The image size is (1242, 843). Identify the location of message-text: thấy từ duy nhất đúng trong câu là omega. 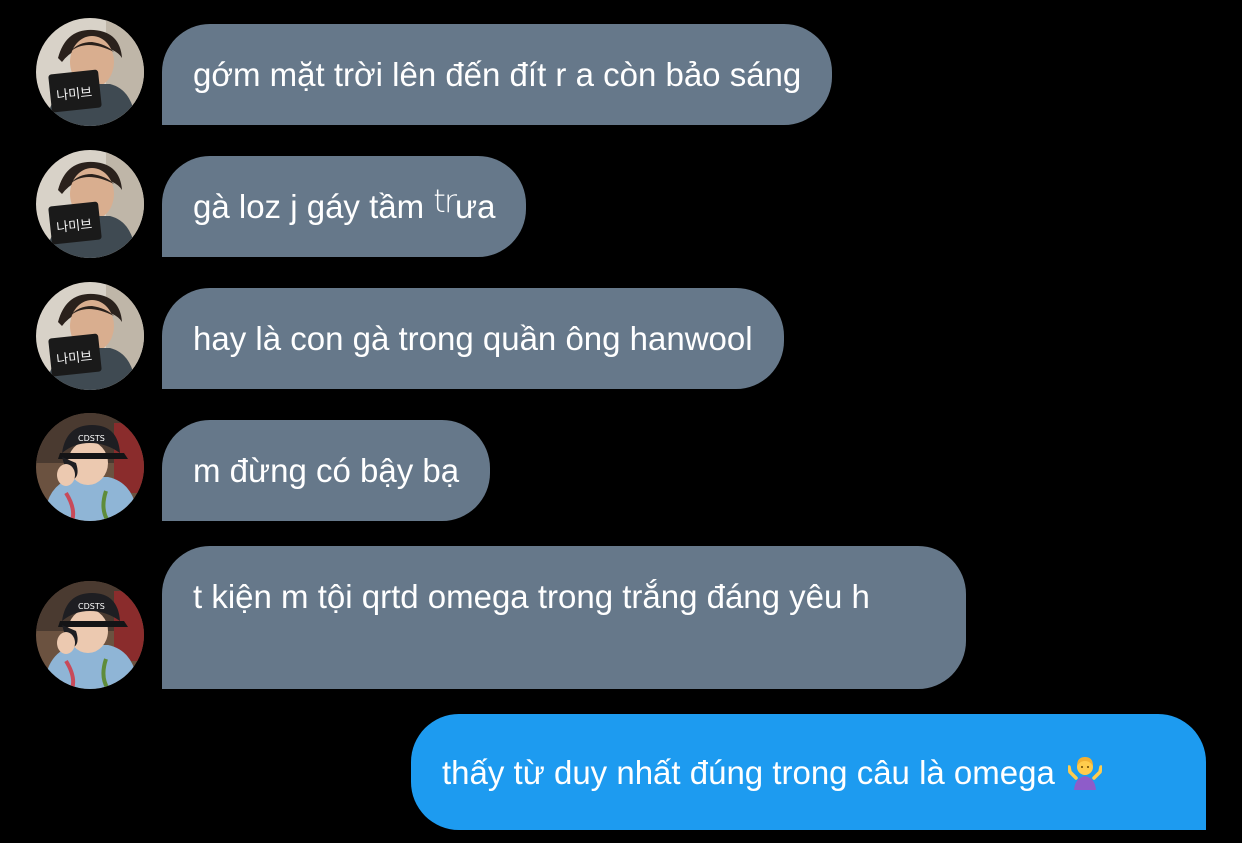
(748, 772).